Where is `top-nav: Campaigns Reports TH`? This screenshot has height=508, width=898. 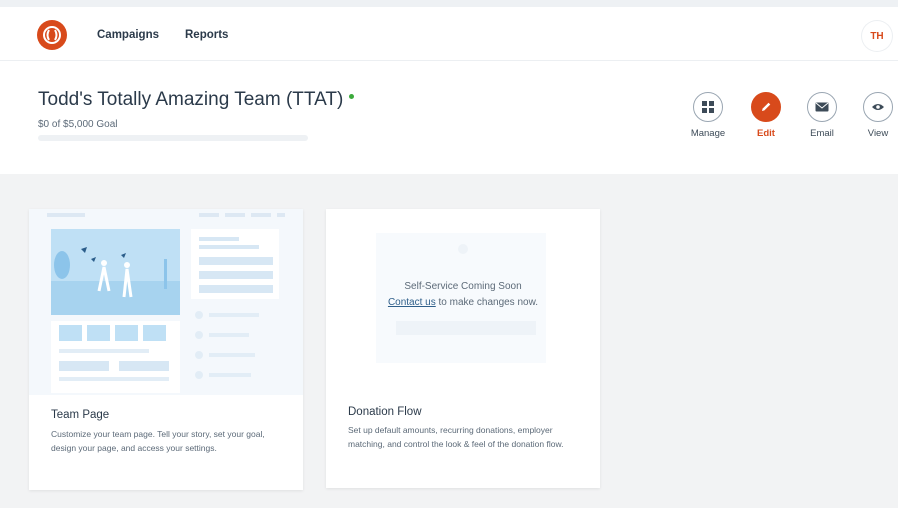
top-nav: Campaigns Reports TH is located at coordinates (449, 34).